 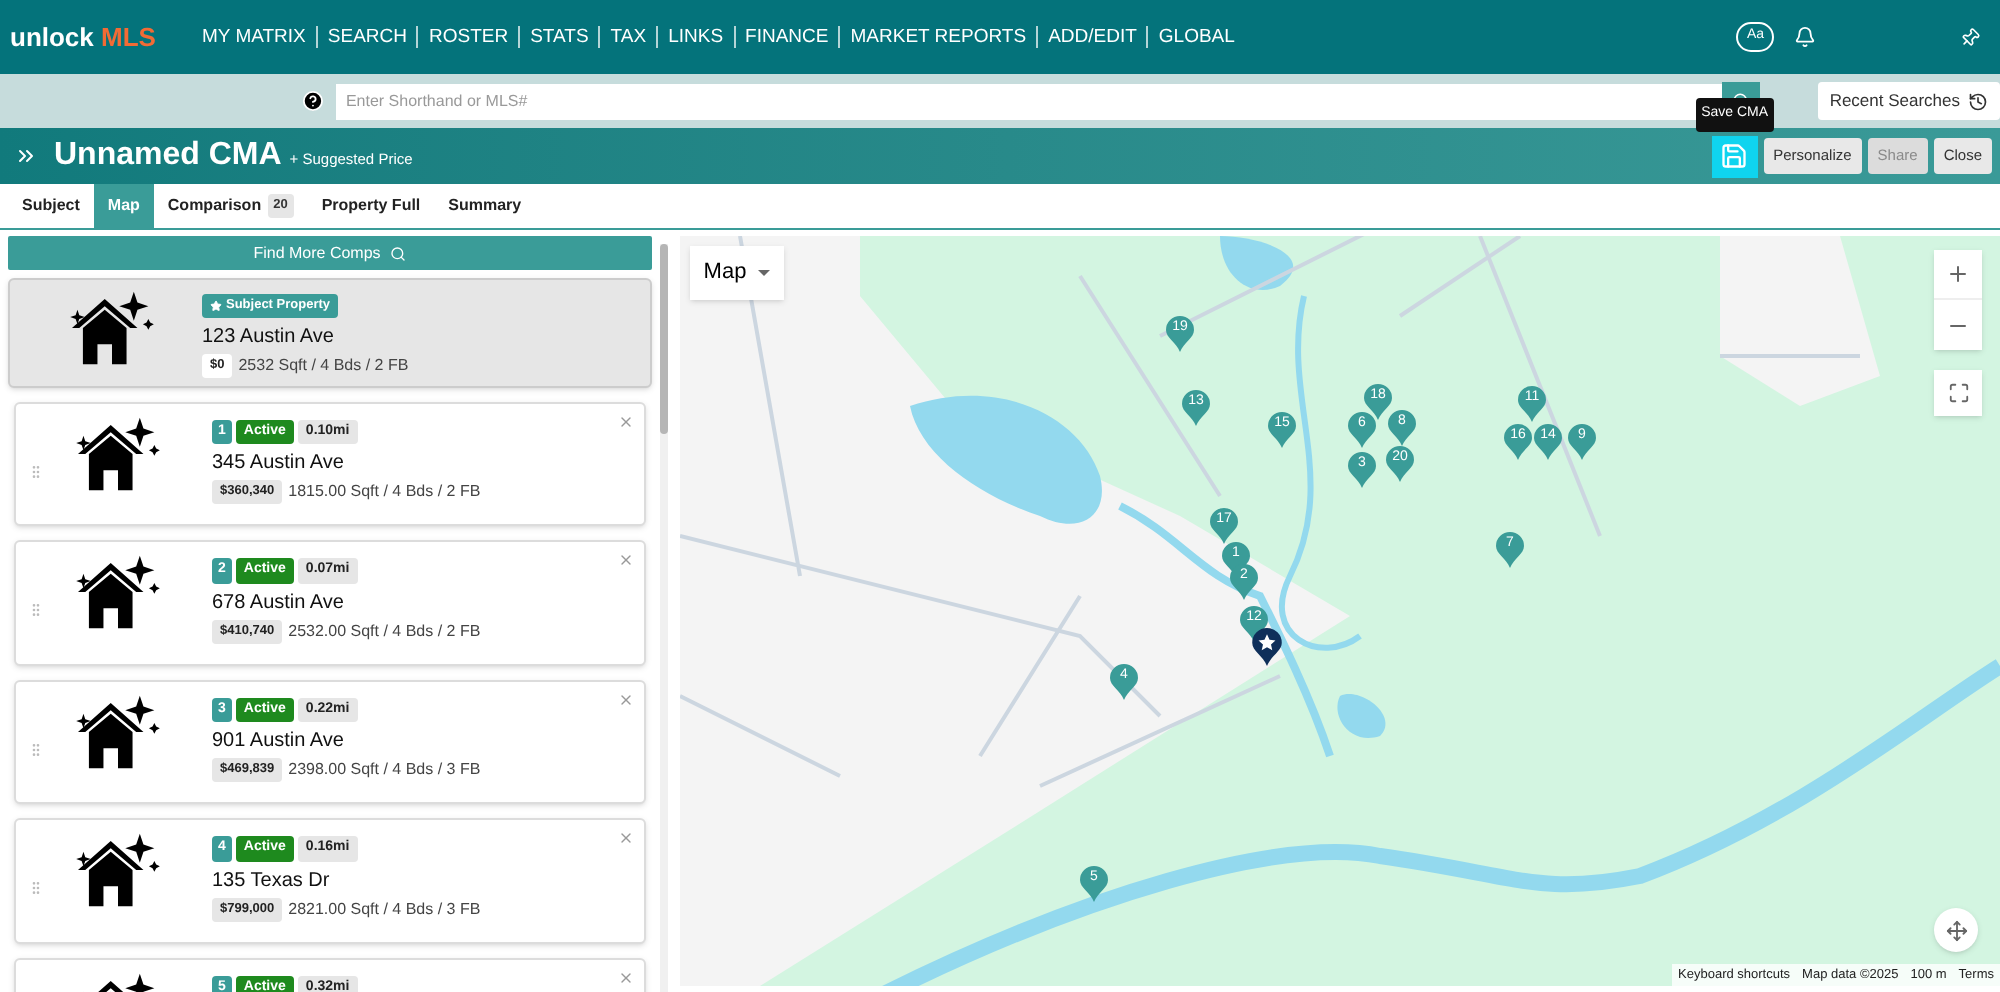 What do you see at coordinates (279, 603) in the screenshot?
I see `comp-address: 678 Austin Ave` at bounding box center [279, 603].